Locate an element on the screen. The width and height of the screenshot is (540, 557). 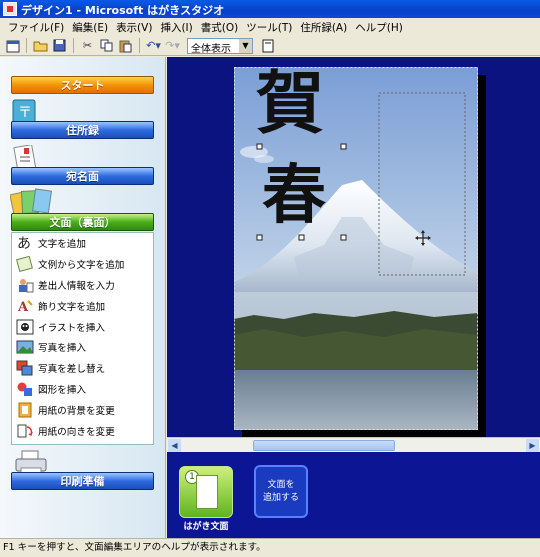
paste-icon is located at coordinates (125, 45).